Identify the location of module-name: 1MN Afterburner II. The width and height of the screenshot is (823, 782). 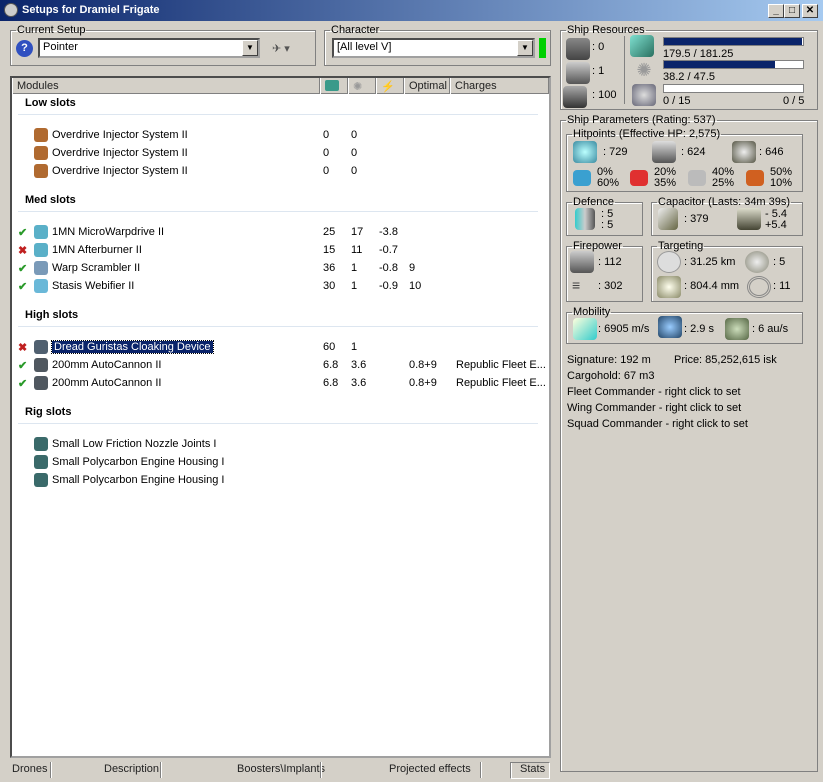
(97, 250).